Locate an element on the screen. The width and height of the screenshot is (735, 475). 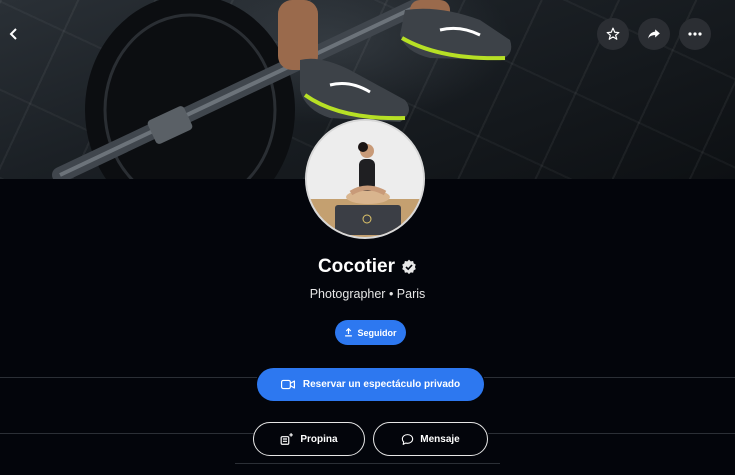
upload-icon is located at coordinates (349, 332).